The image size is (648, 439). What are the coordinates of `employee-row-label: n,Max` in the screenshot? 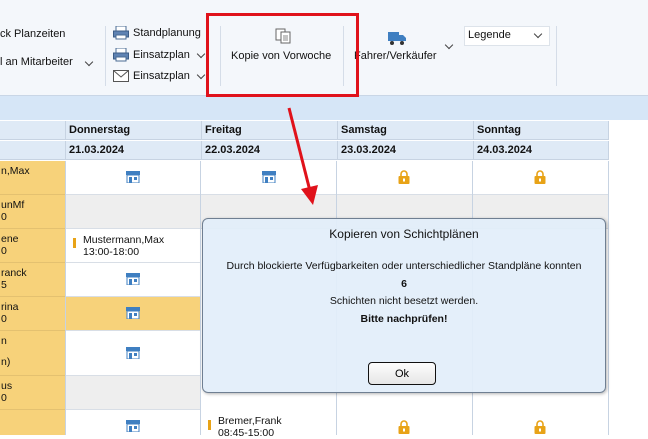 It's located at (32, 178).